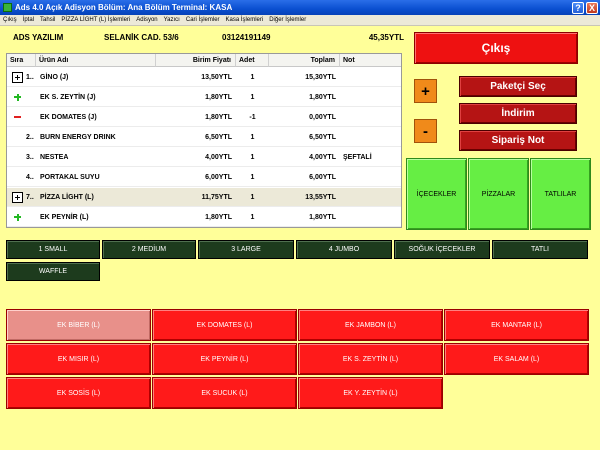  Describe the element at coordinates (246, 37) in the screenshot. I see `company-phone: 03124191149` at that location.